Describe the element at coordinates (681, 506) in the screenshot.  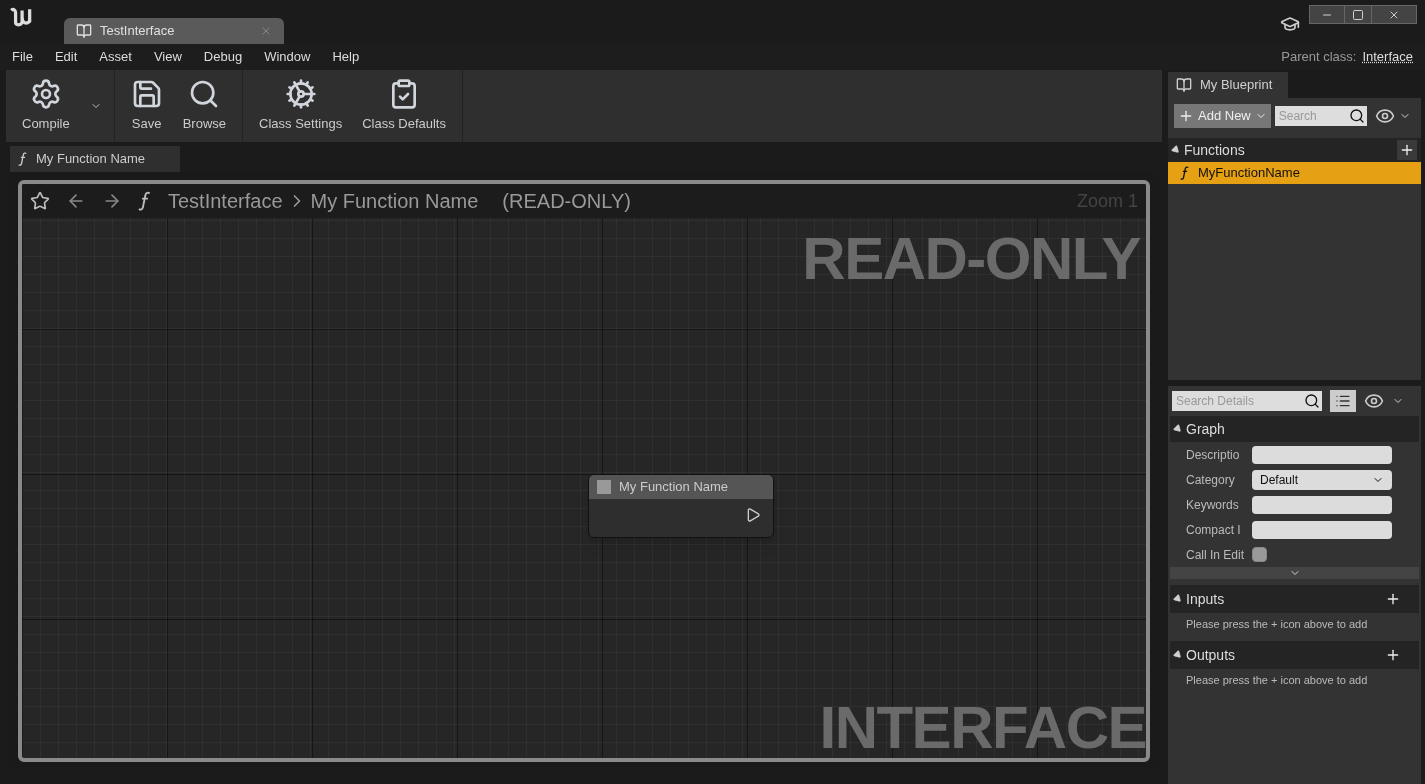
I see `function-node: My Function Name` at that location.